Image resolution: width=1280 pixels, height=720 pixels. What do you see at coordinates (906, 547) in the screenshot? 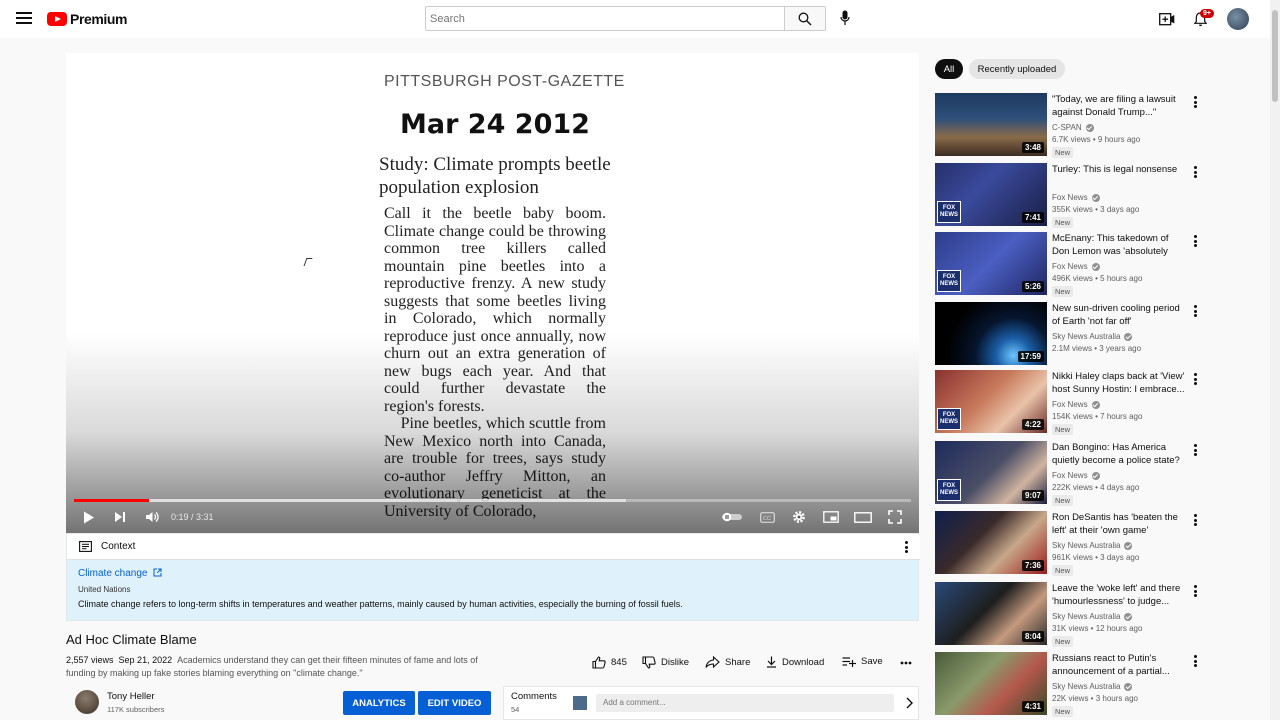
I see `context-more-icon` at bounding box center [906, 547].